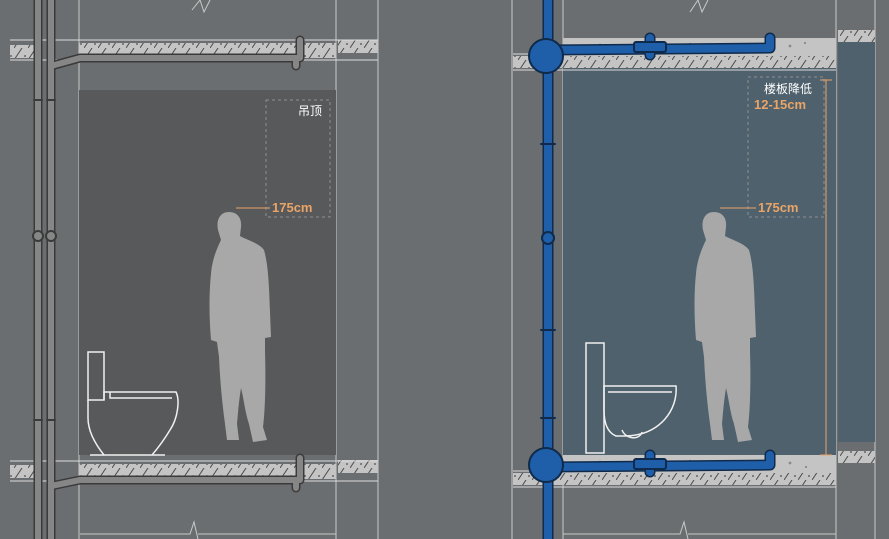  What do you see at coordinates (788, 89) in the screenshot?
I see `floor-drop-label: 楼板降低` at bounding box center [788, 89].